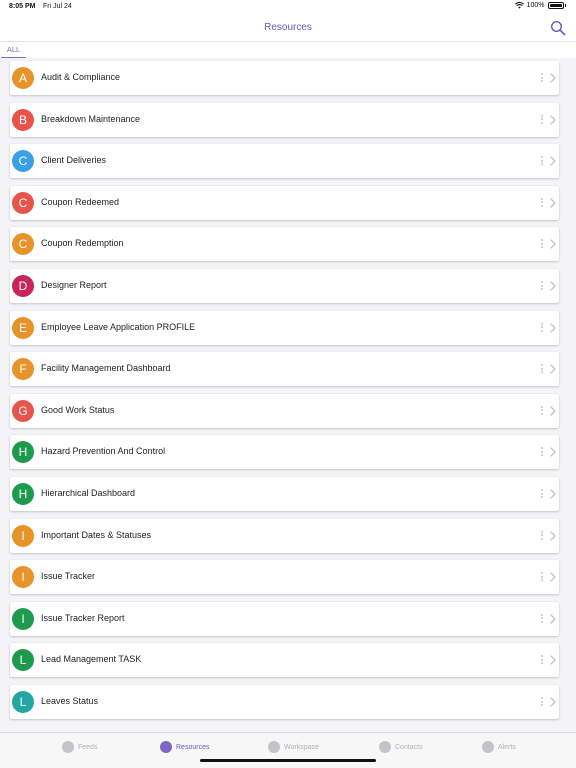  I want to click on filter-tab-all: ALL, so click(13, 51).